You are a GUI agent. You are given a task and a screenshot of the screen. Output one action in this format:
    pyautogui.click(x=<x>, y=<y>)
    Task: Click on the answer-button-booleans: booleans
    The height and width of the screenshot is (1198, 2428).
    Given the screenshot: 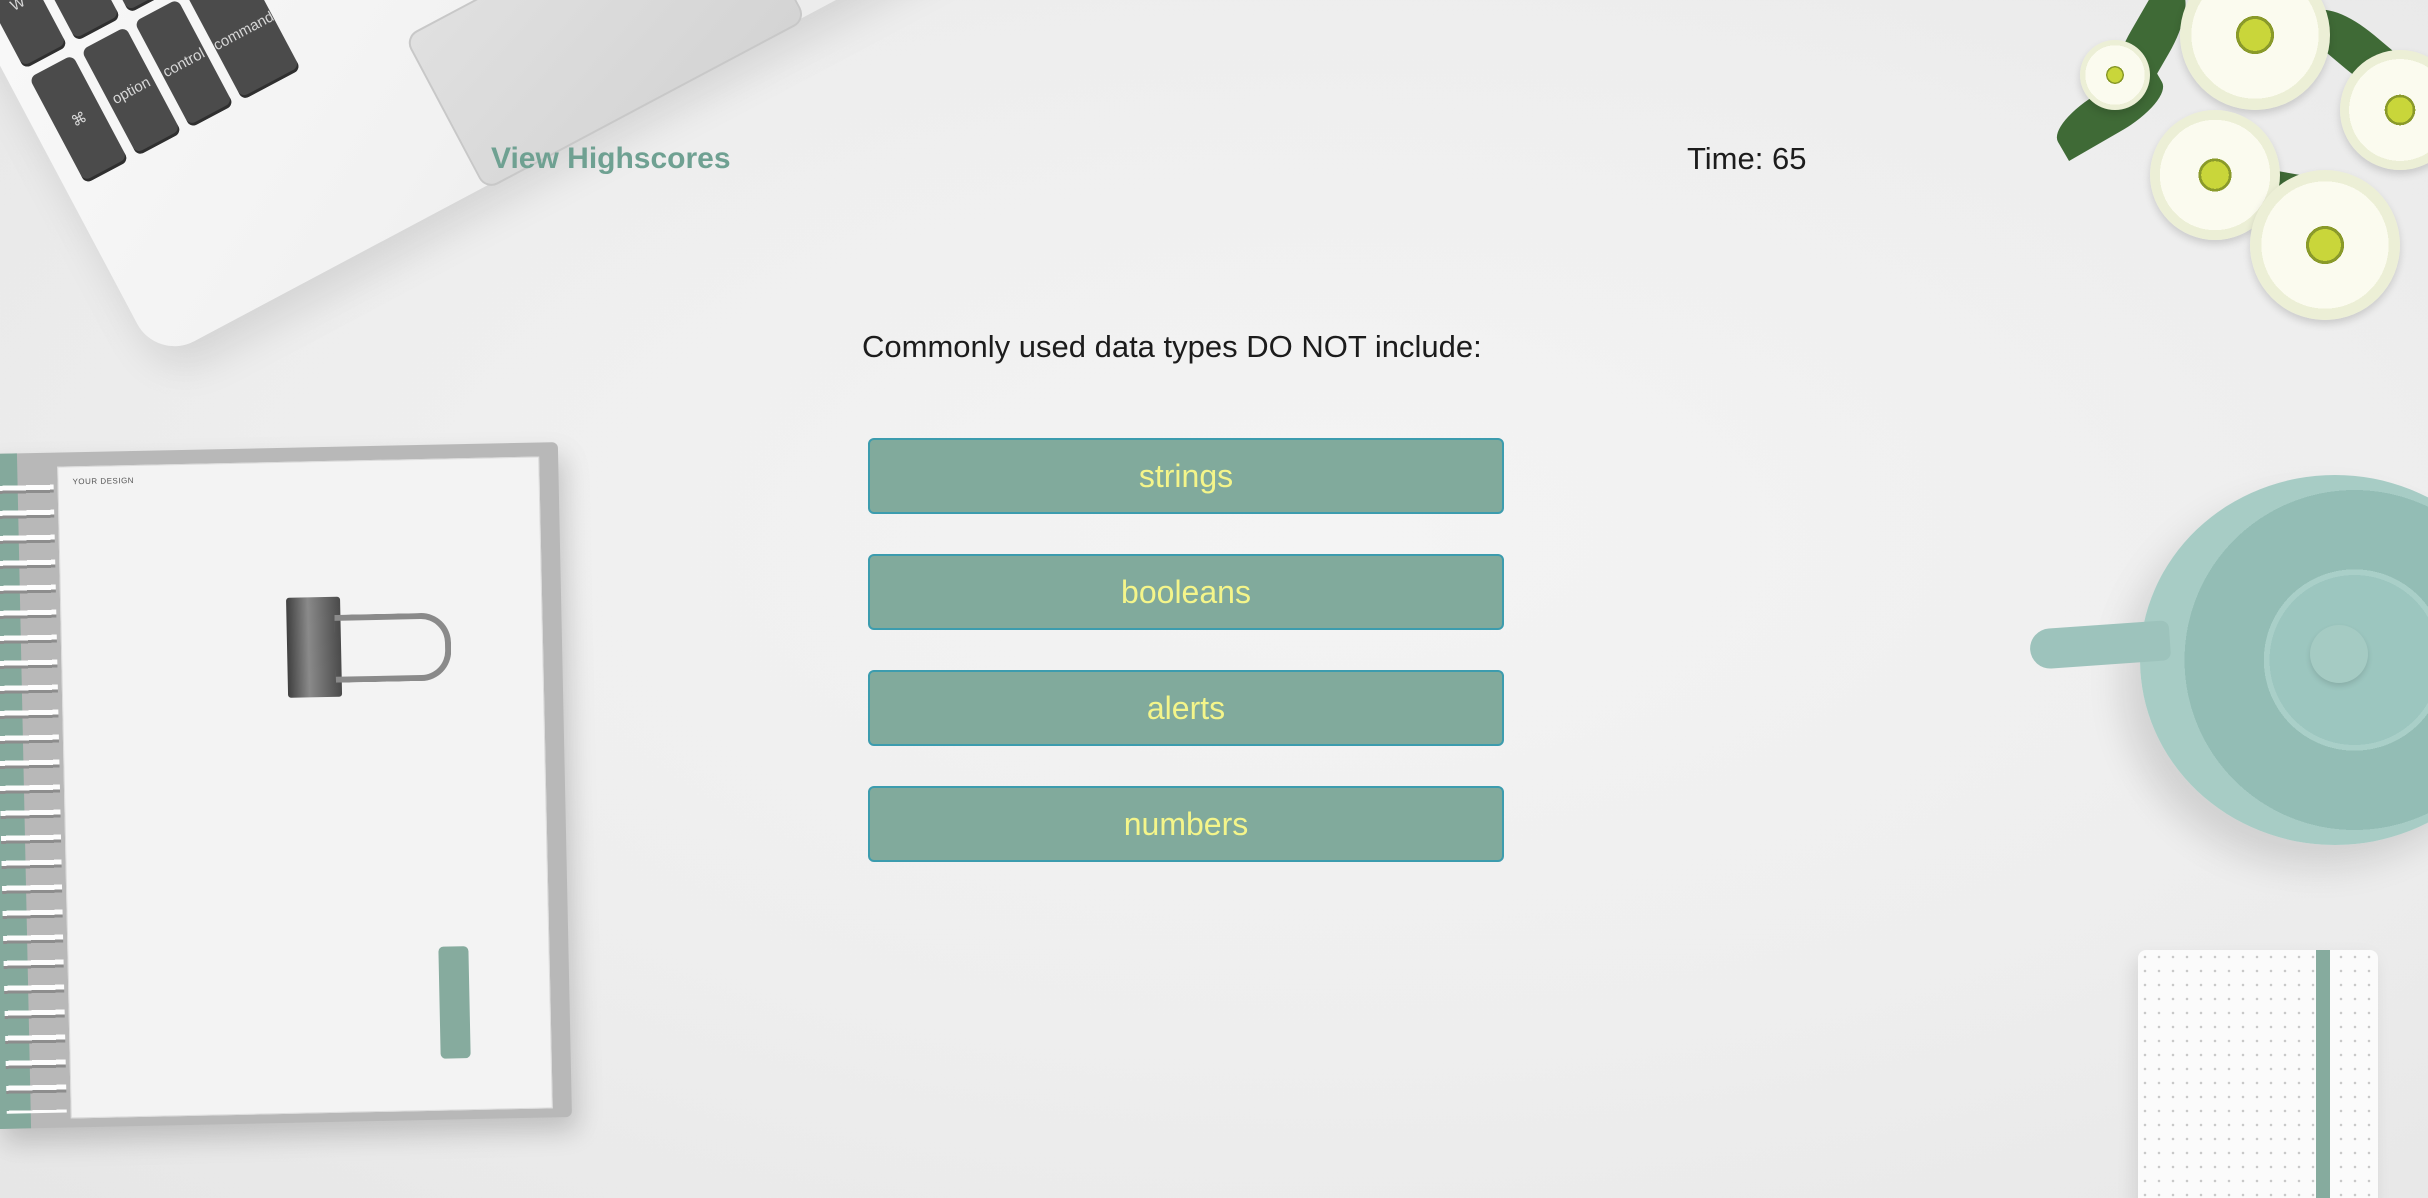 What is the action you would take?
    pyautogui.click(x=1186, y=592)
    